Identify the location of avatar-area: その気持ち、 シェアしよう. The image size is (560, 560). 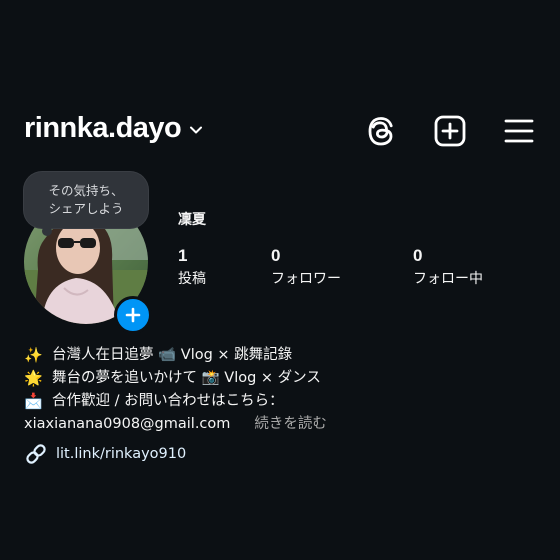
(90, 253).